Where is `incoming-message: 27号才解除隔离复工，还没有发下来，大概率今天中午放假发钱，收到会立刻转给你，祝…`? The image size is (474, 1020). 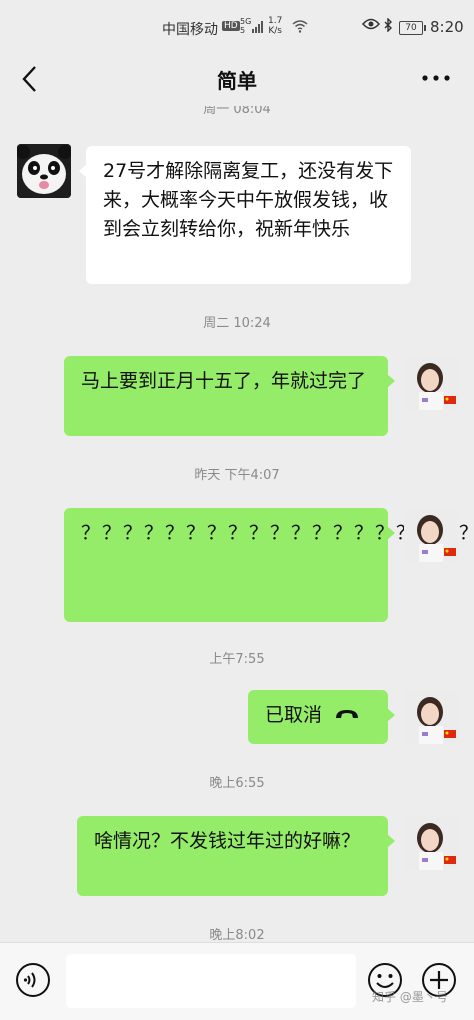
incoming-message: 27号才解除隔离复工，还没有发下来，大概率今天中午放假发钱，收到会立刻转给你，祝… is located at coordinates (245, 215).